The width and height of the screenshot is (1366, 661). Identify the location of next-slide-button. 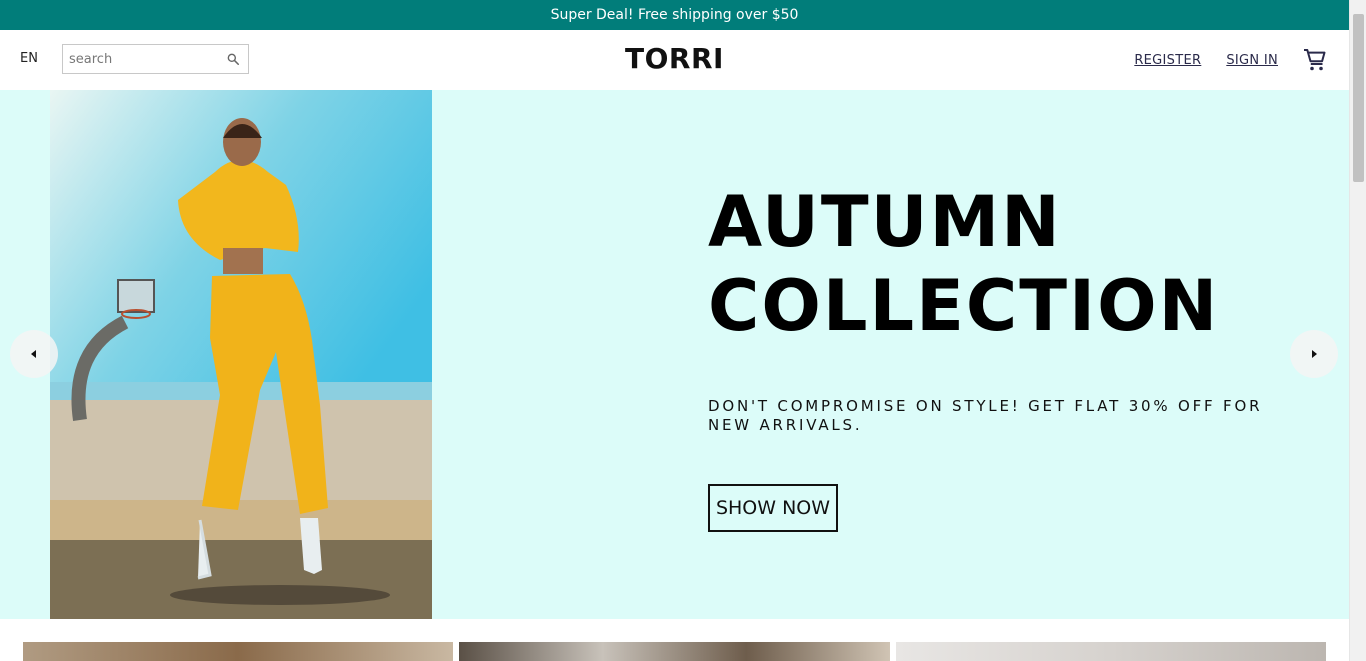
(1314, 354).